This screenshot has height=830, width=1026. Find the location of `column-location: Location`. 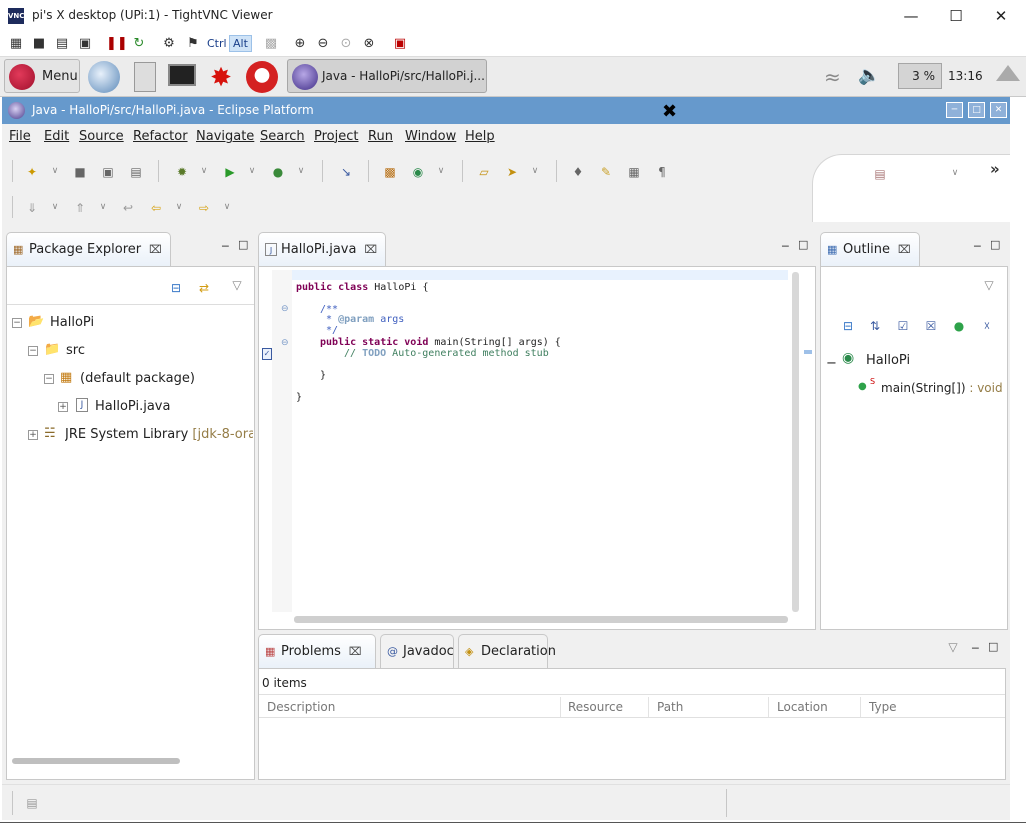

column-location: Location is located at coordinates (802, 707).